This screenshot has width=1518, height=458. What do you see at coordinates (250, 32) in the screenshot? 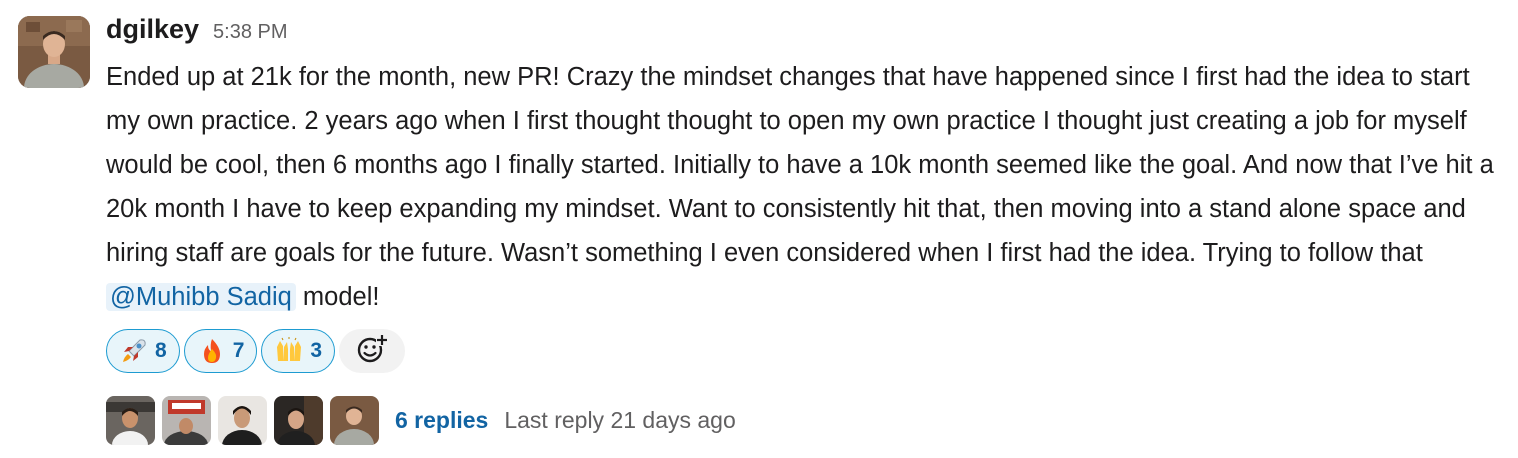
I see `timestamp: 5:38 PM` at bounding box center [250, 32].